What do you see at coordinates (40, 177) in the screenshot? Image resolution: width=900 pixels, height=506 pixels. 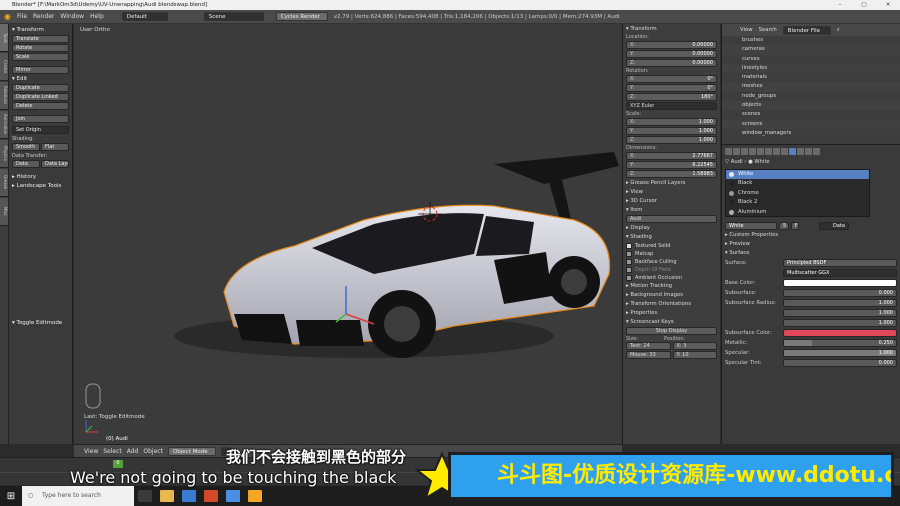 I see `history-panel-header: ▸ History` at bounding box center [40, 177].